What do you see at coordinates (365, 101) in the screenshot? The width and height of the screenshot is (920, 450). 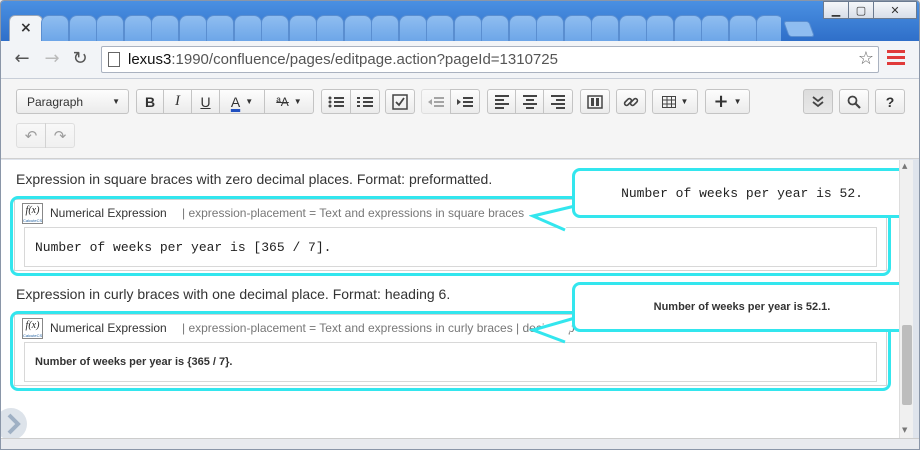 I see `numbered-list-button` at bounding box center [365, 101].